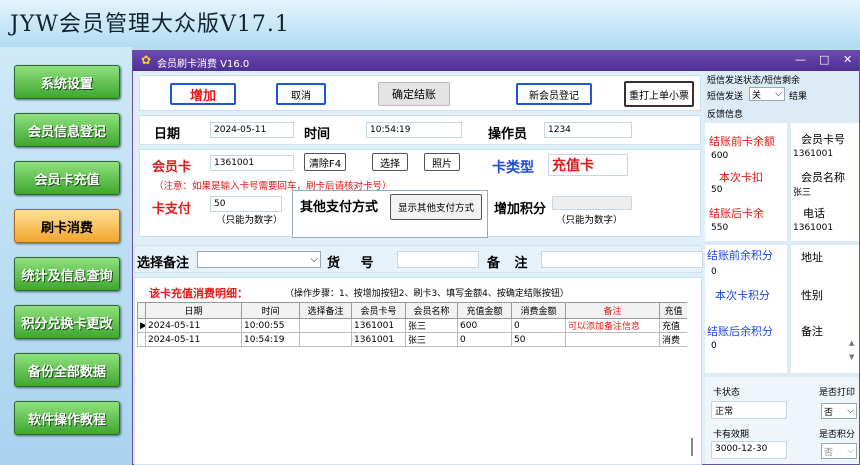 The width and height of the screenshot is (860, 465). What do you see at coordinates (150, 24) in the screenshot?
I see `app-title: JYW会员管理大众版V17.1` at bounding box center [150, 24].